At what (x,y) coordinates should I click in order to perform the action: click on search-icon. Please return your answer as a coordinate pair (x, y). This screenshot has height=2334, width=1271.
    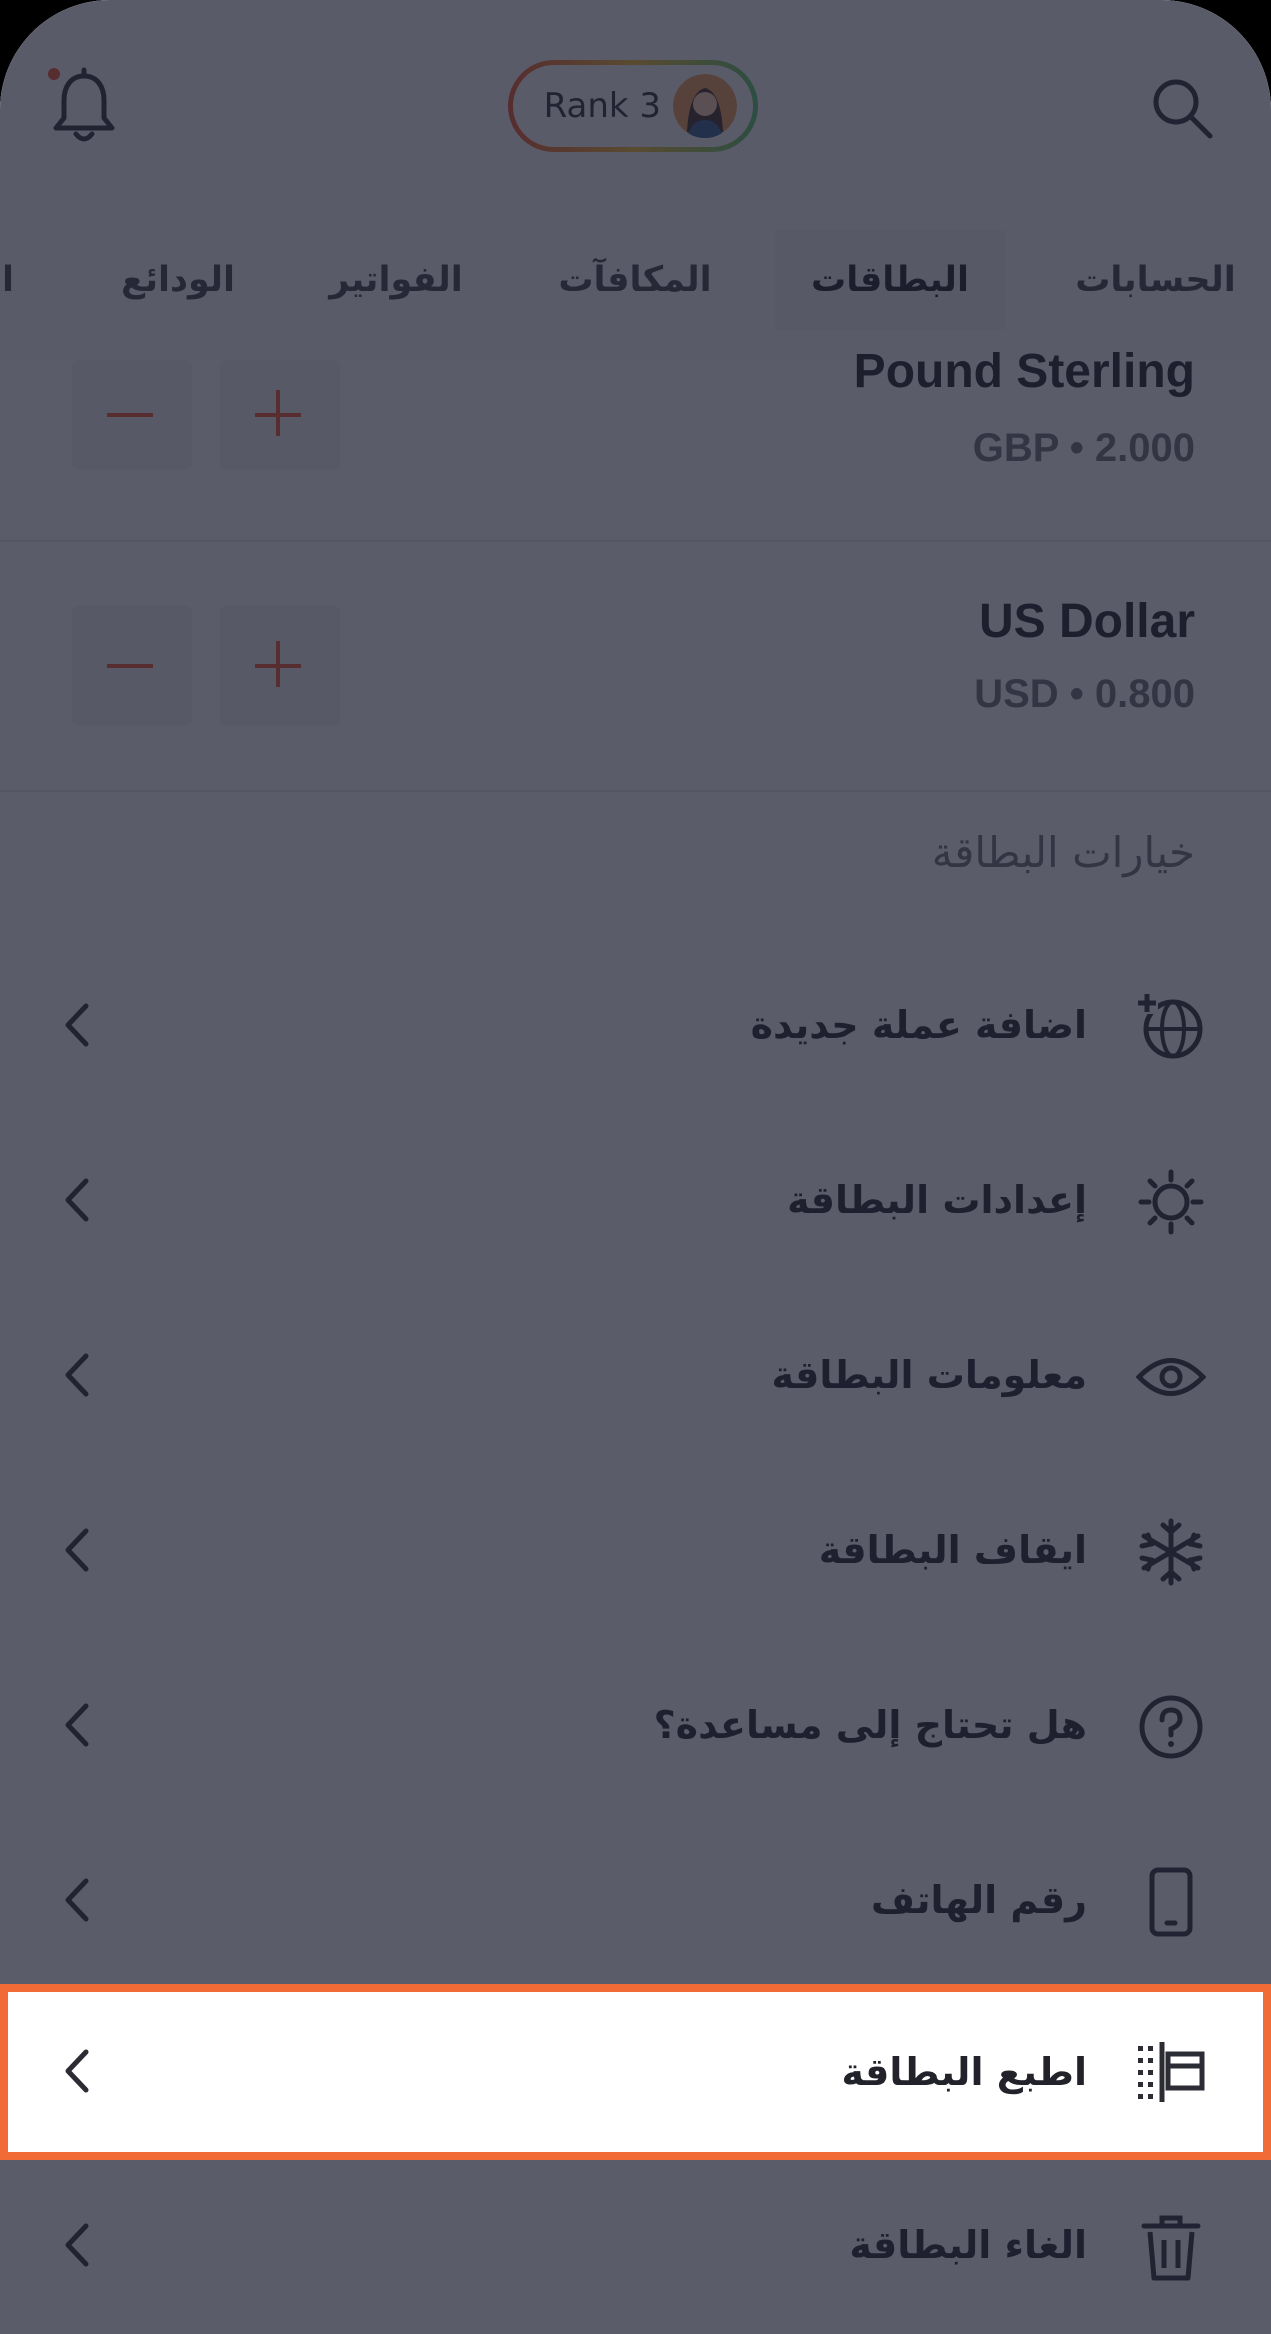
    Looking at the image, I should click on (1182, 108).